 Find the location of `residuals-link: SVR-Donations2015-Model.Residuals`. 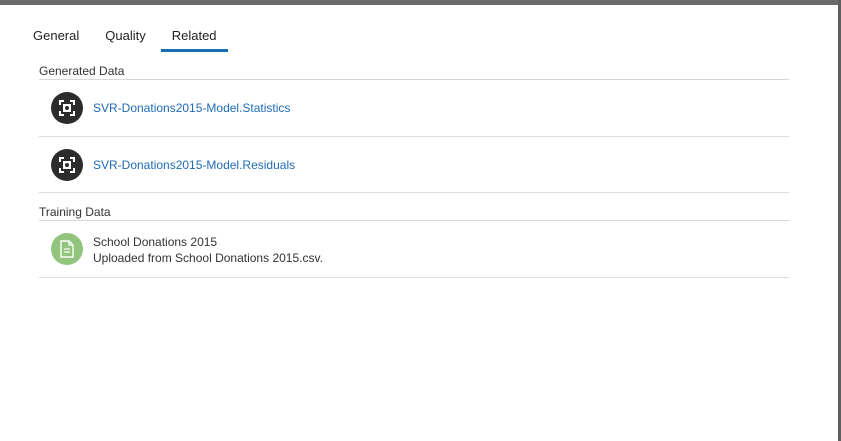

residuals-link: SVR-Donations2015-Model.Residuals is located at coordinates (194, 165).